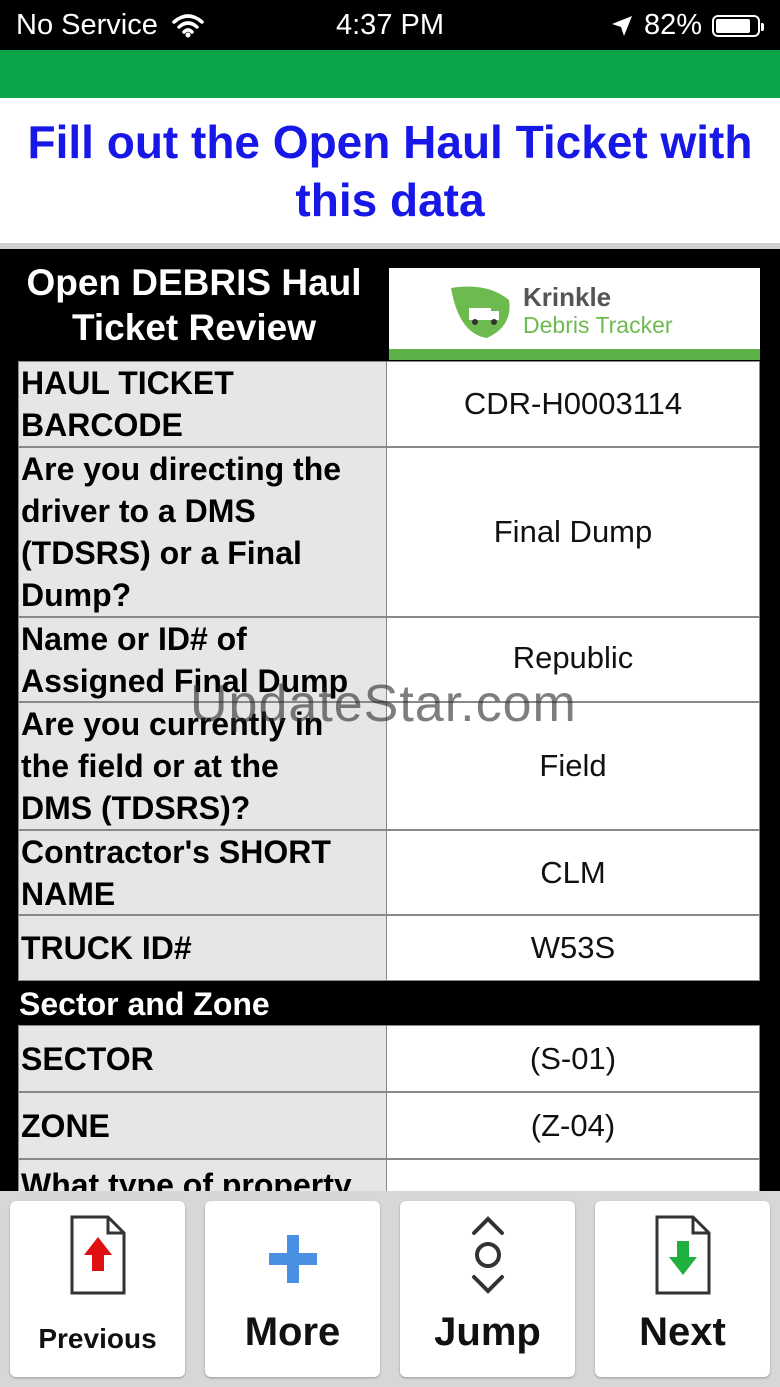  I want to click on more-button: More, so click(292, 1289).